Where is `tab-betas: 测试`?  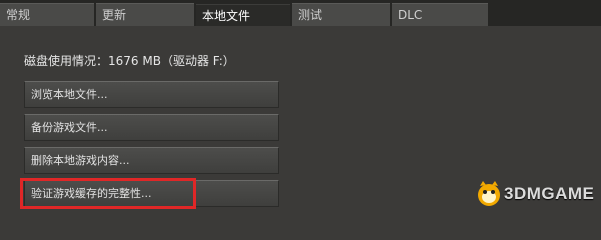 tab-betas: 测试 is located at coordinates (341, 14).